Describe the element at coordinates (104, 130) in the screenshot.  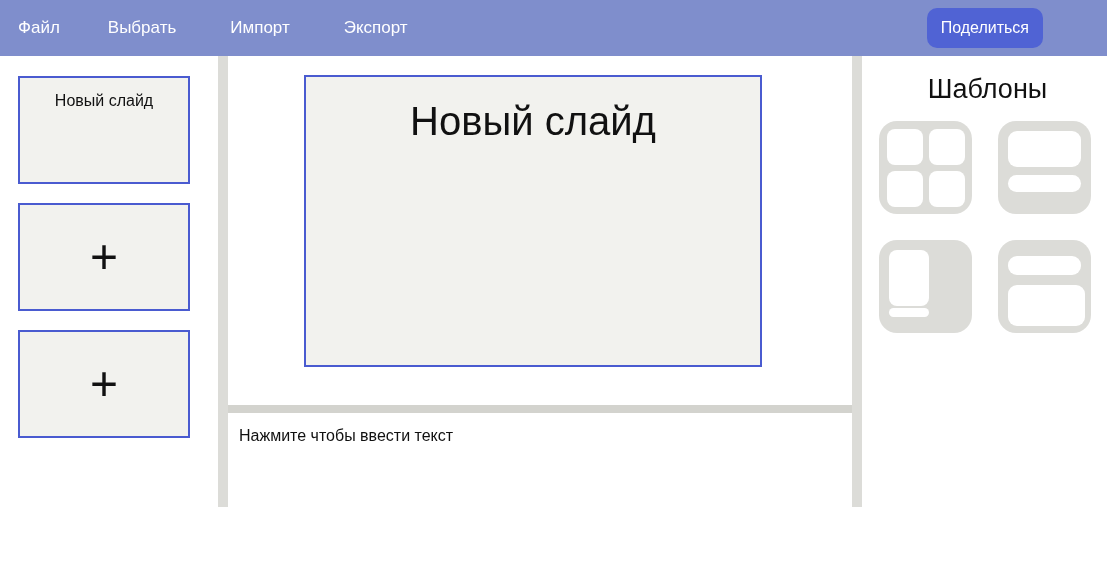
I see `slide-thumbnail: Новый слайд` at that location.